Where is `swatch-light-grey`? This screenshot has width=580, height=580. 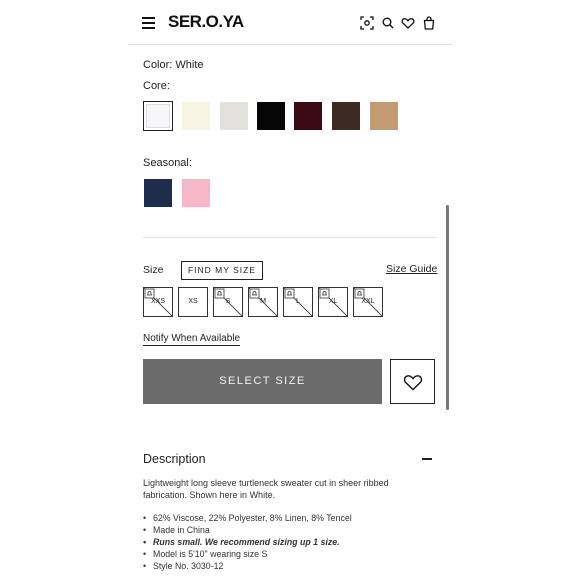
swatch-light-grey is located at coordinates (234, 116).